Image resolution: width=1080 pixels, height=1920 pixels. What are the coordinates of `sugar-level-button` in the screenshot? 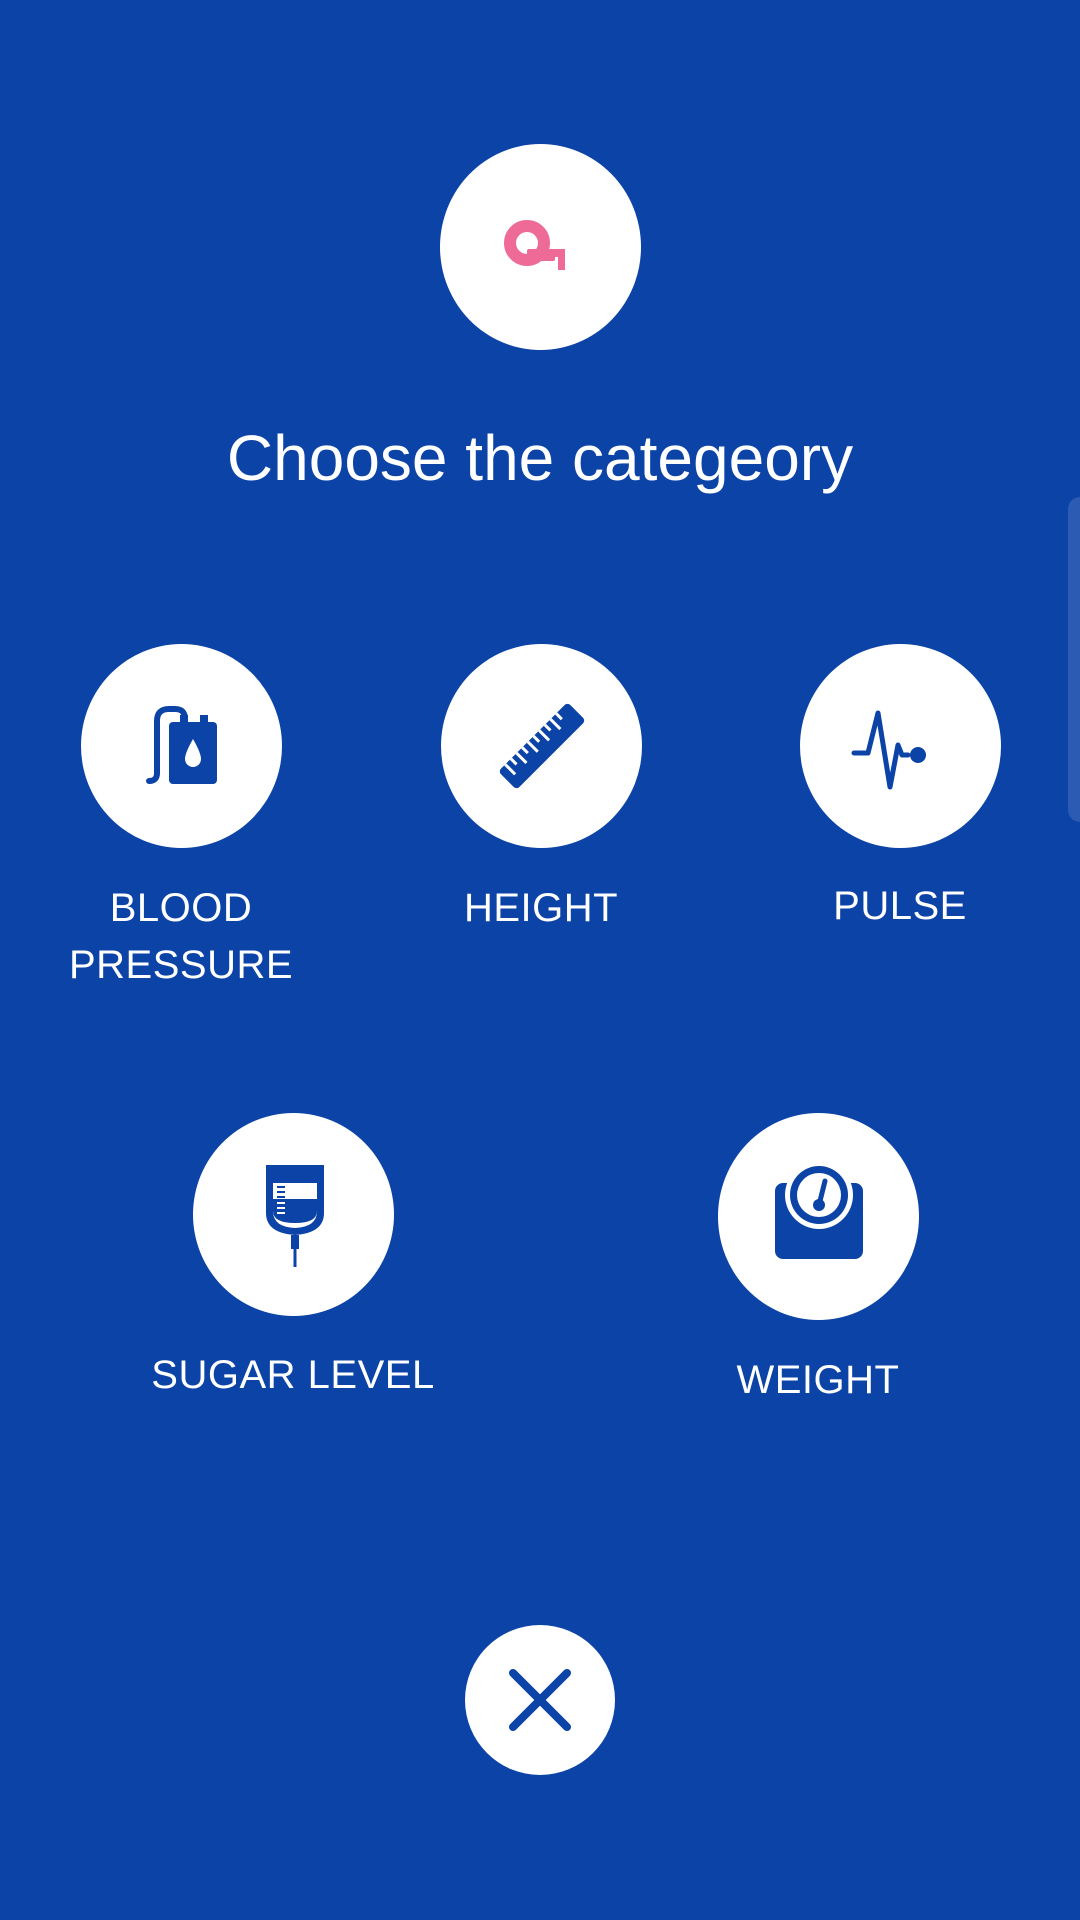 It's located at (293, 1214).